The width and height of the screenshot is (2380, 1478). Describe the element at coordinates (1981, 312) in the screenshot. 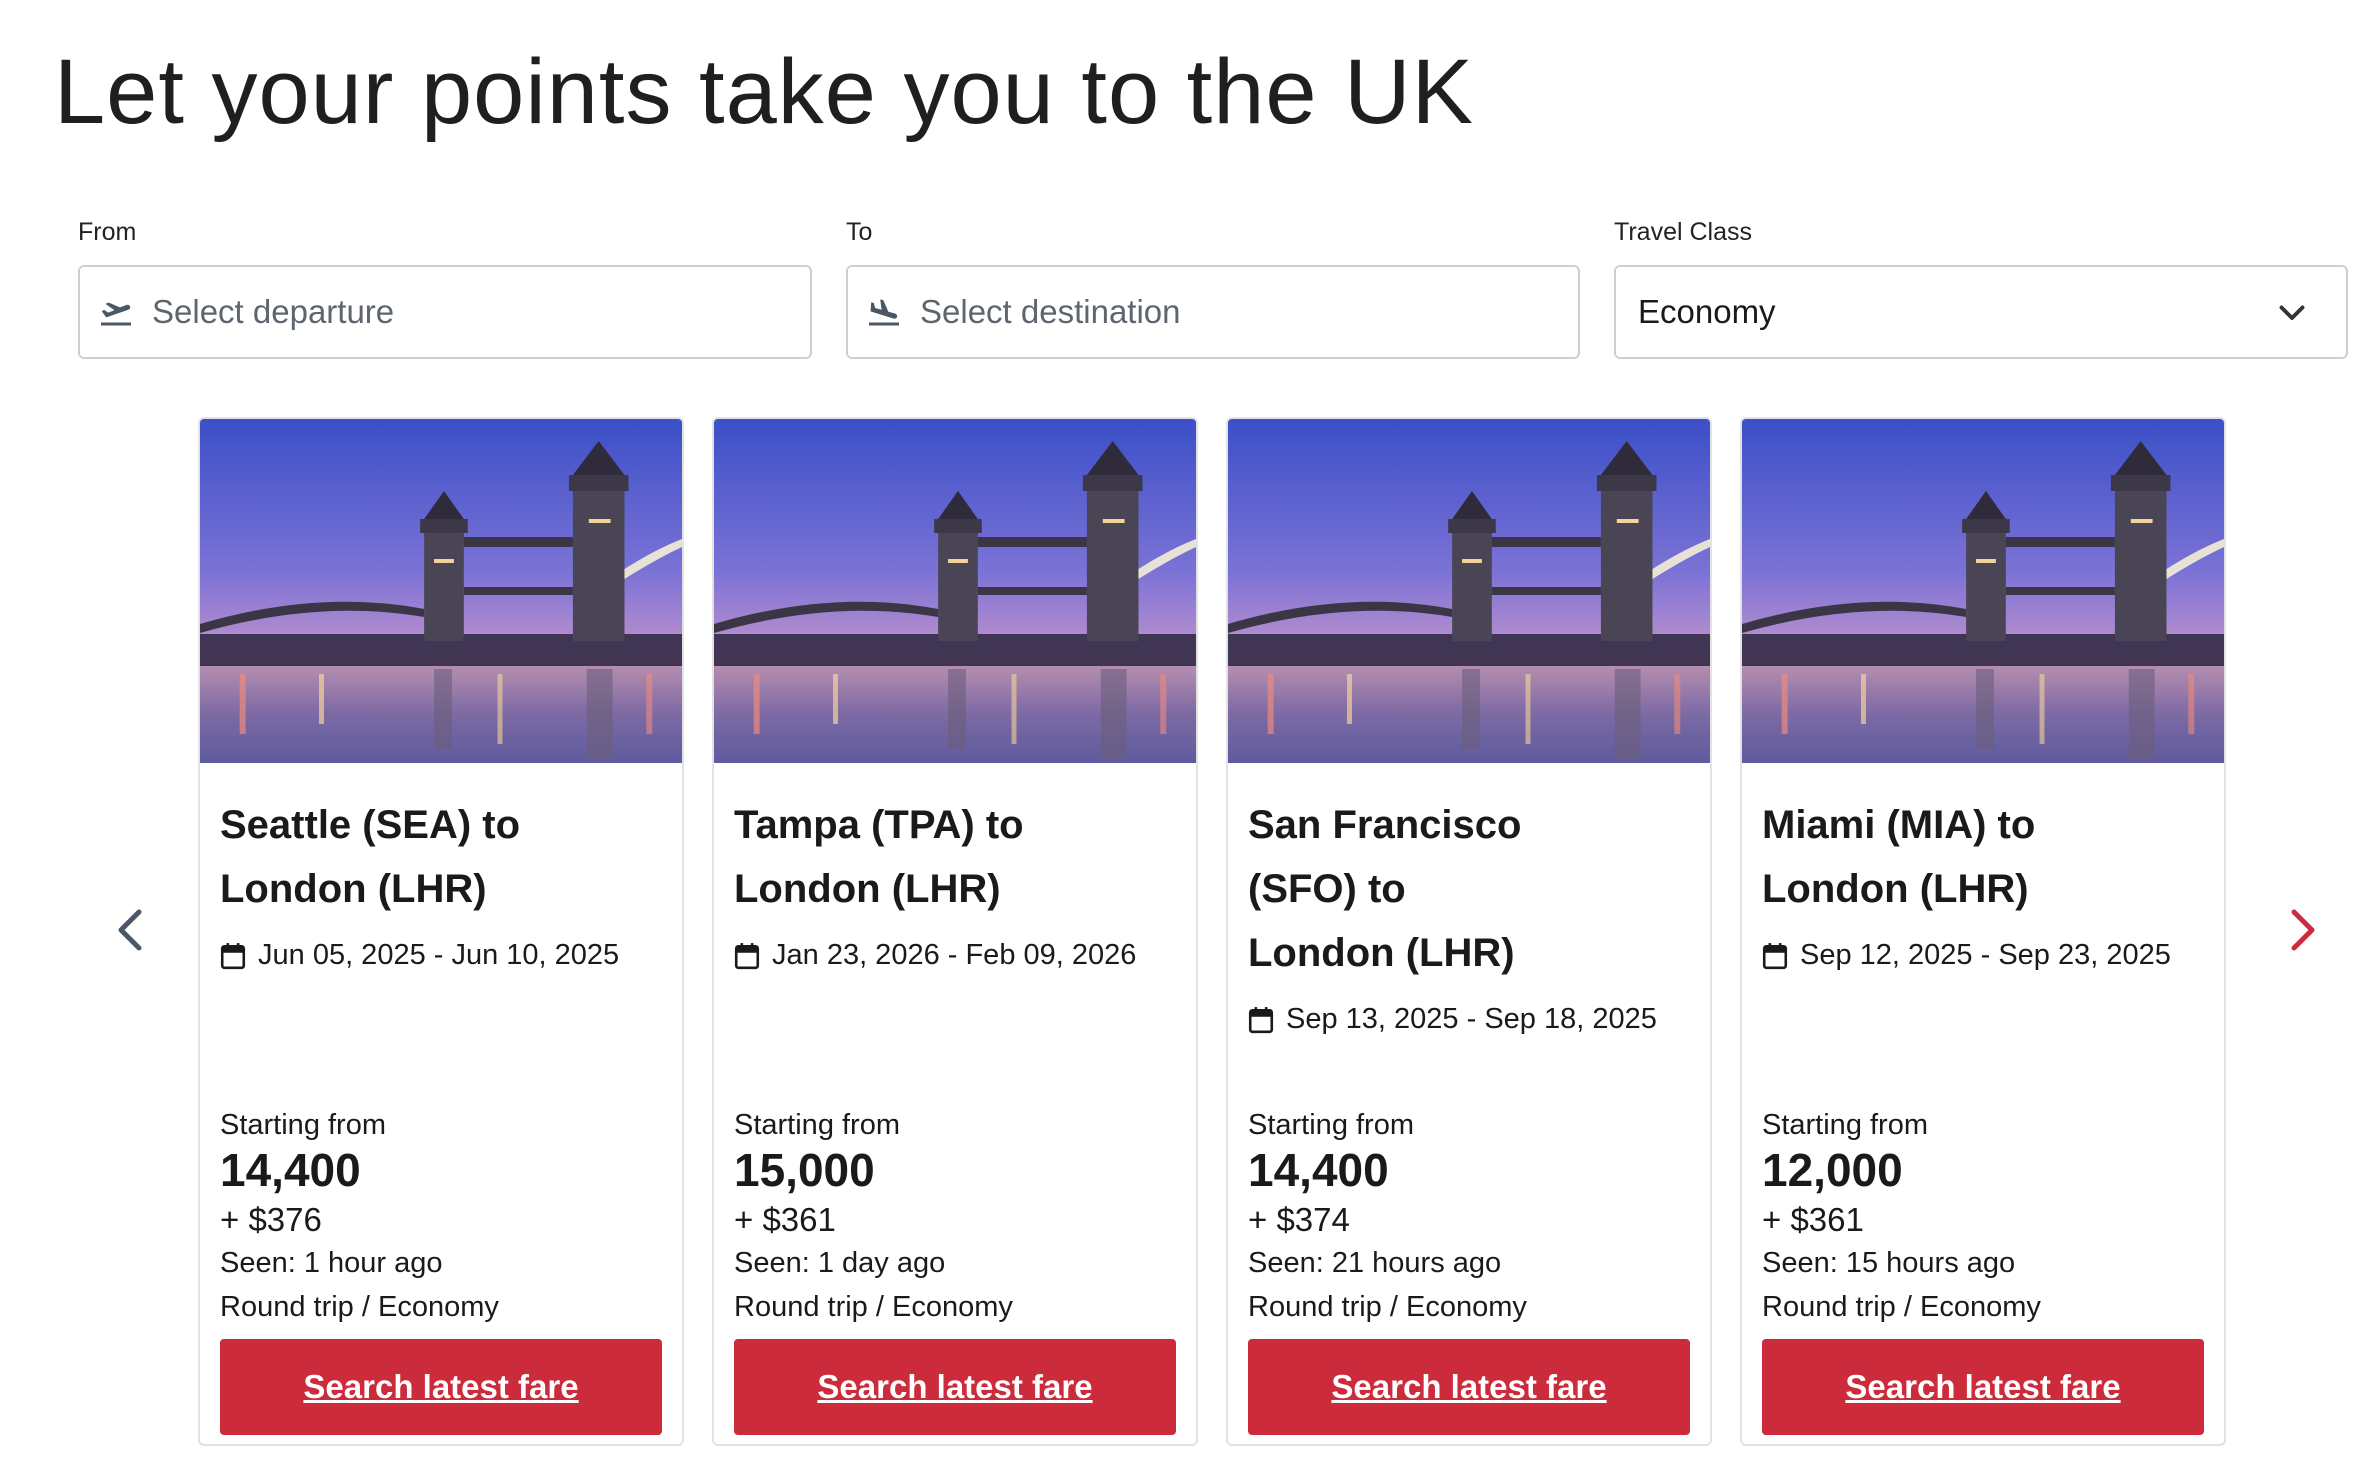

I see `travel-class-select: Economy` at that location.